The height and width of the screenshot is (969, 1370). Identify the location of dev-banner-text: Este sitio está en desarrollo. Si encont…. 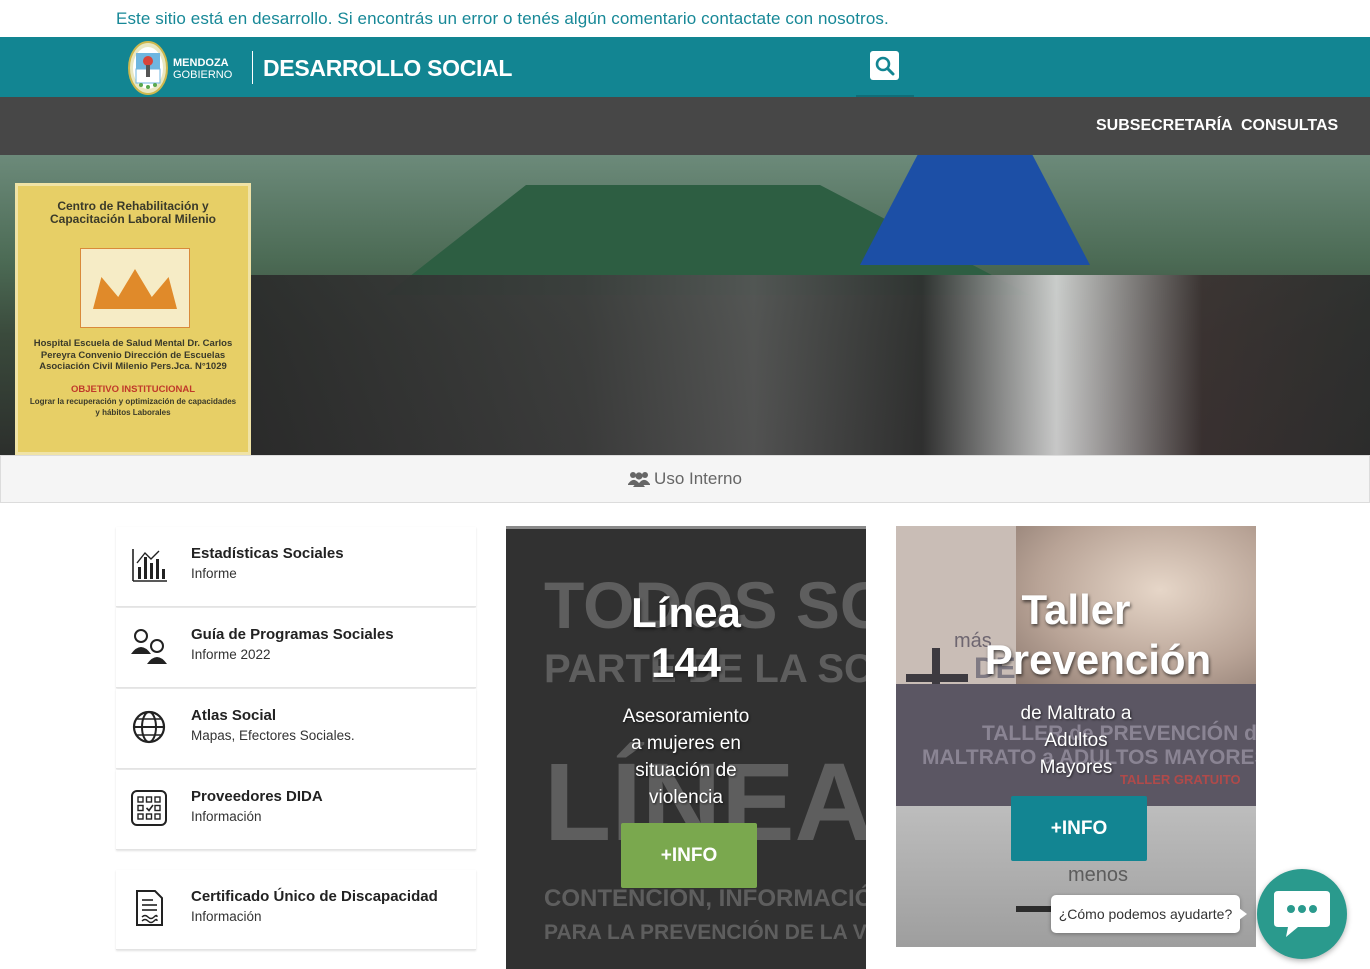
(502, 18).